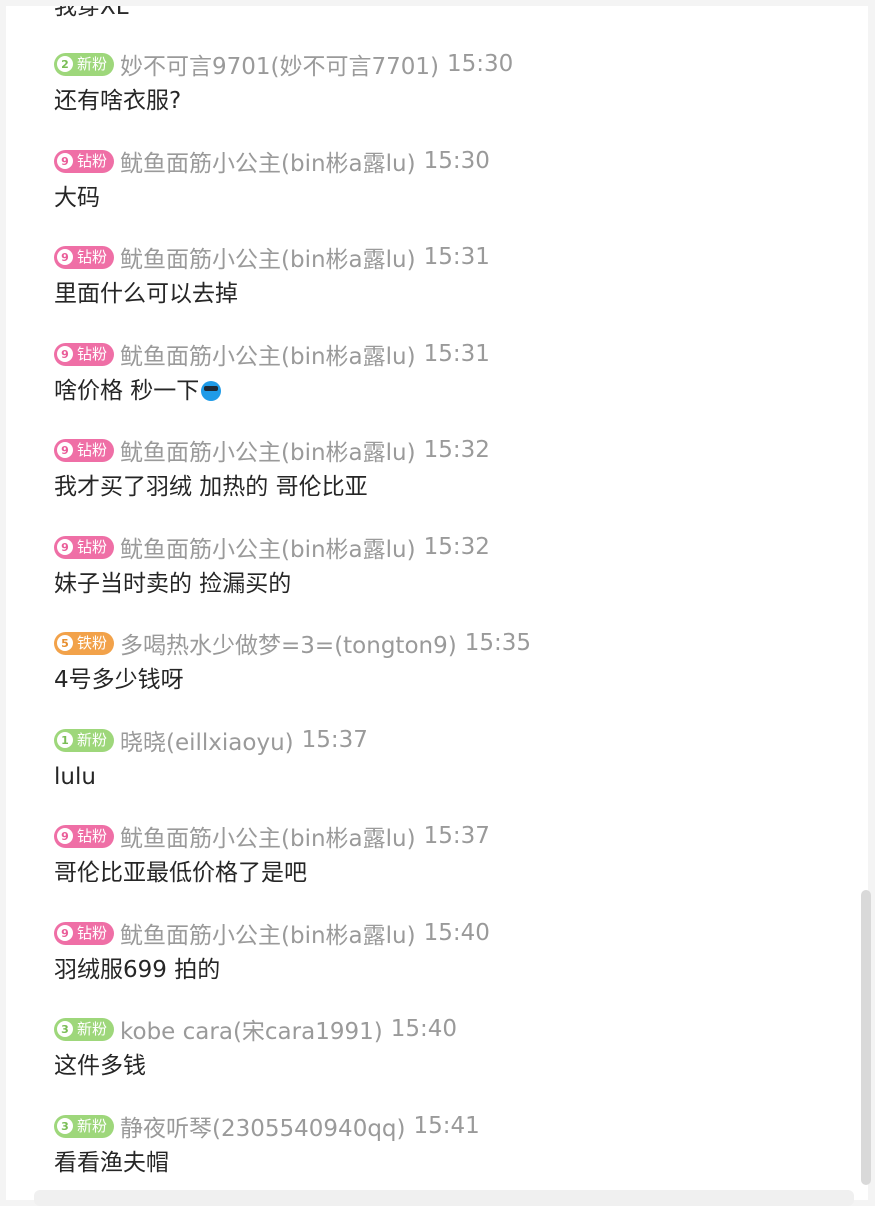 The width and height of the screenshot is (875, 1206). I want to click on timestamp: 15:41, so click(446, 1126).